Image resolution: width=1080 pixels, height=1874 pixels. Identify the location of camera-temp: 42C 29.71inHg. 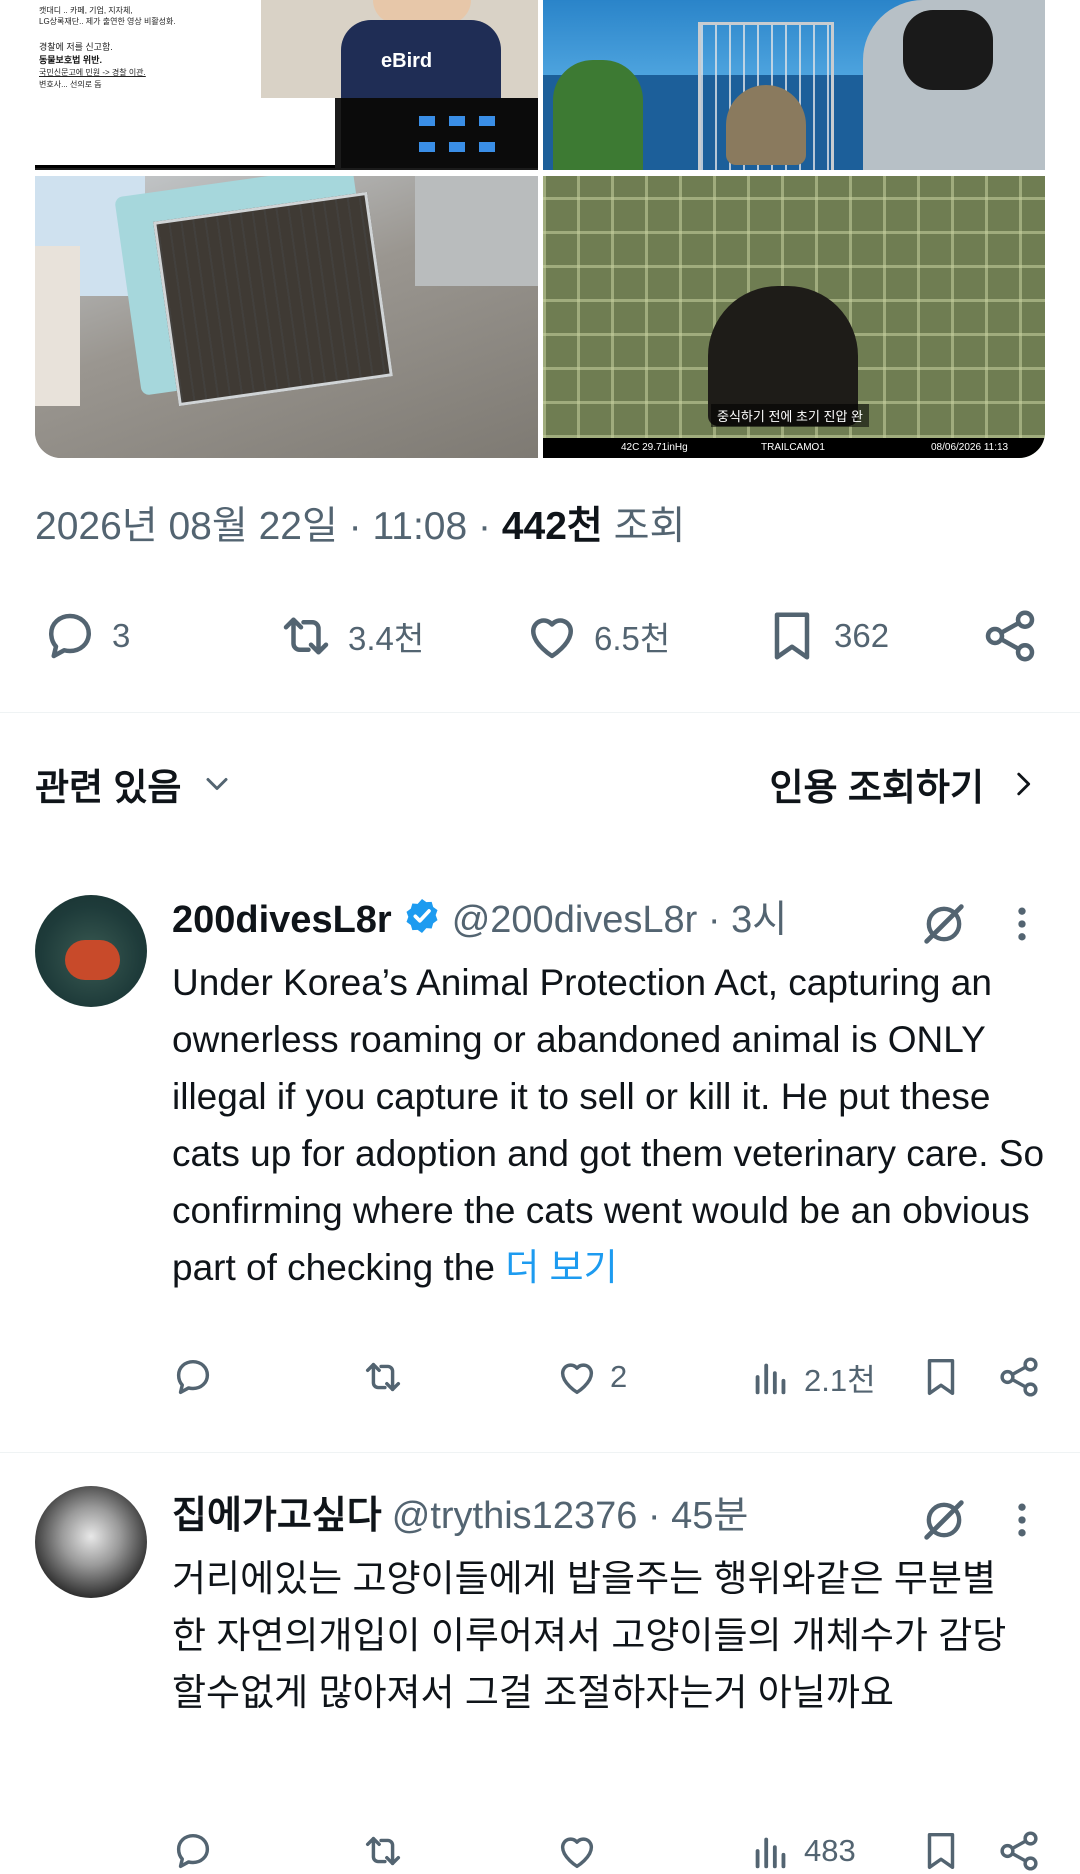
(654, 447).